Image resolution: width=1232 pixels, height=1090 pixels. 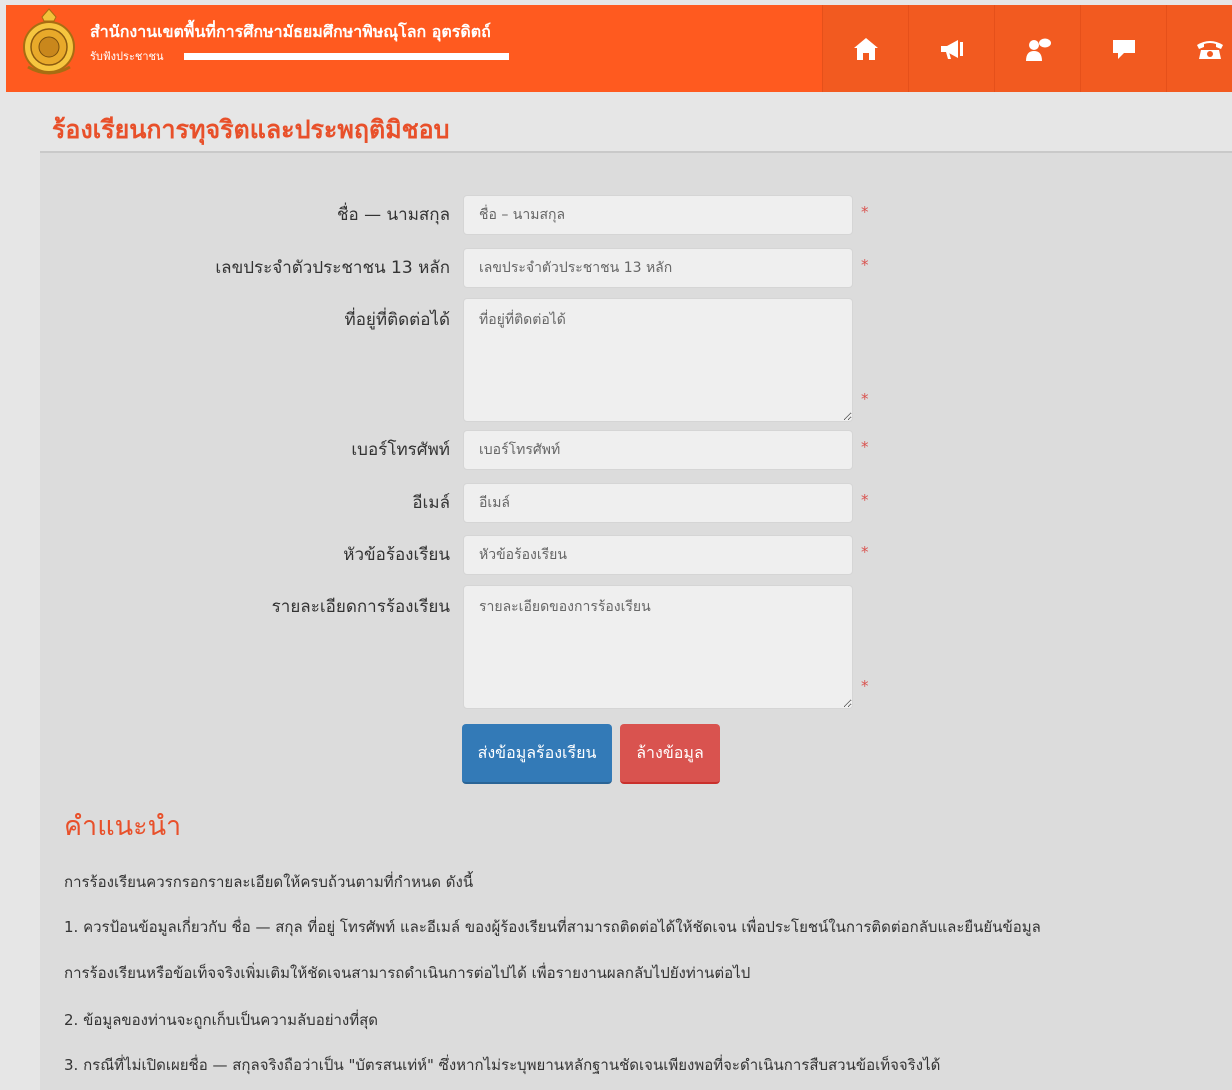 I want to click on detail-required-mark: *, so click(x=865, y=686).